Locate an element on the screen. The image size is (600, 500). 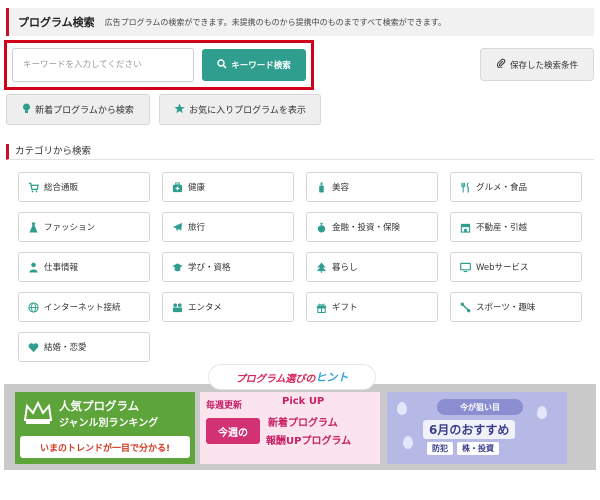
lightbulb-icon is located at coordinates (26, 110).